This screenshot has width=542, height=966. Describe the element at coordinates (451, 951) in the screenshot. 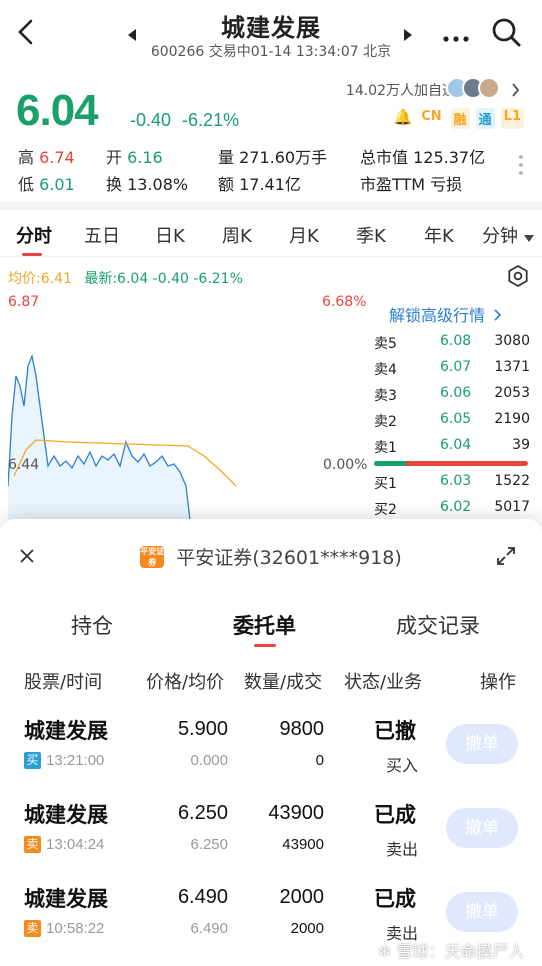

I see `watermark: ❄ 雪球：天命摸尸人` at that location.